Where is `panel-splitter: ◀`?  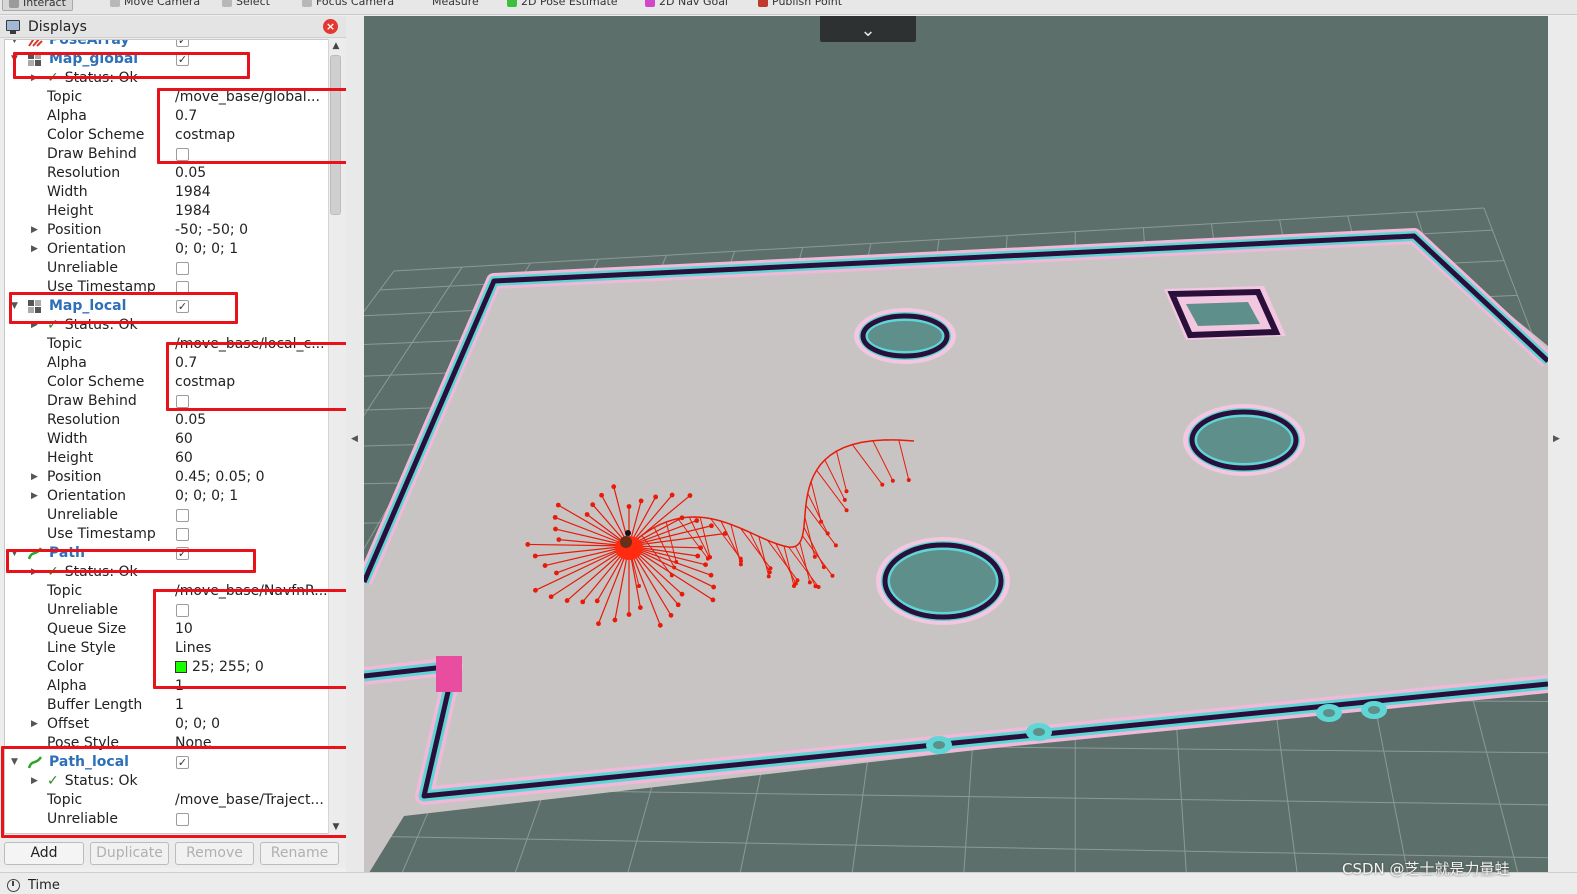 panel-splitter: ◀ is located at coordinates (355, 444).